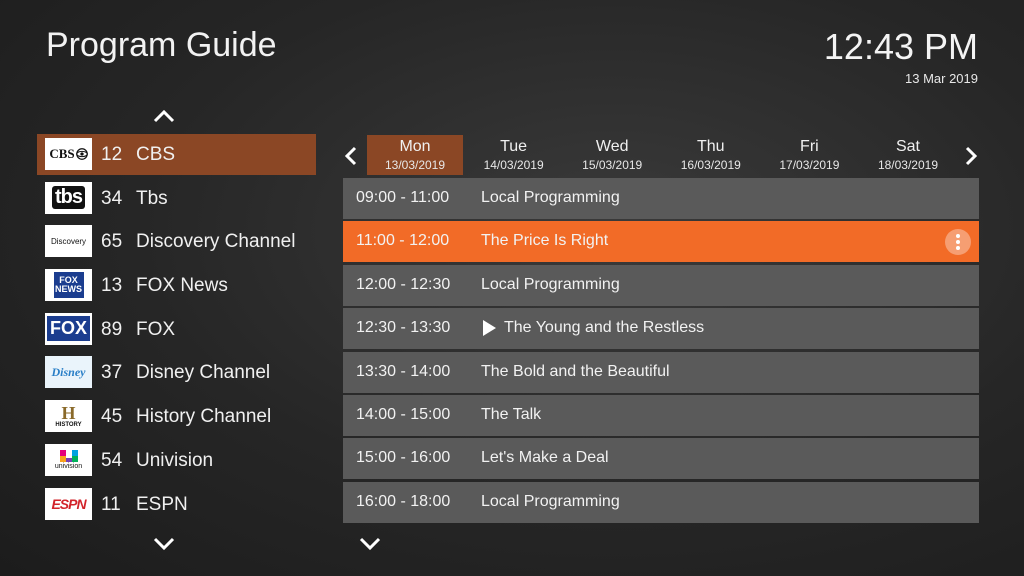 The height and width of the screenshot is (576, 1024). What do you see at coordinates (68, 372) in the screenshot?
I see `disney-logo: Disney` at bounding box center [68, 372].